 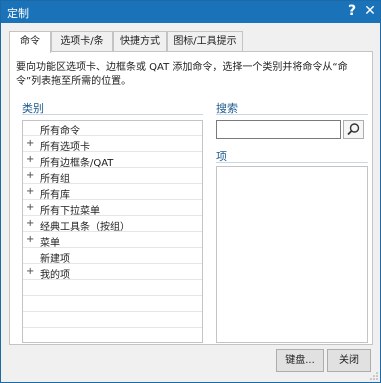 I want to click on category-item-all-galleries: + 所有库, so click(x=112, y=193).